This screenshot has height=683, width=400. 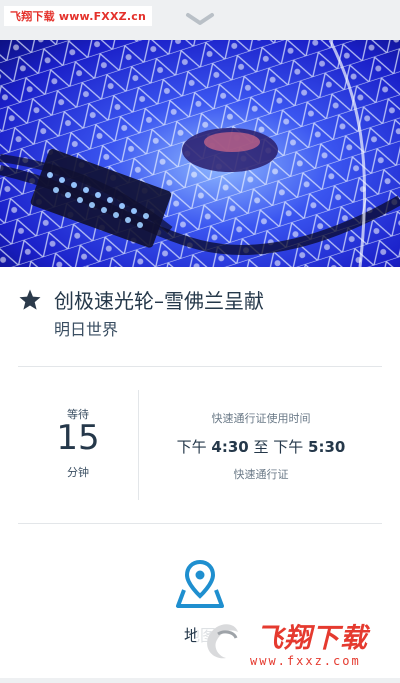 What do you see at coordinates (261, 418) in the screenshot?
I see `fastpass-header: 快速通行证使用时间` at bounding box center [261, 418].